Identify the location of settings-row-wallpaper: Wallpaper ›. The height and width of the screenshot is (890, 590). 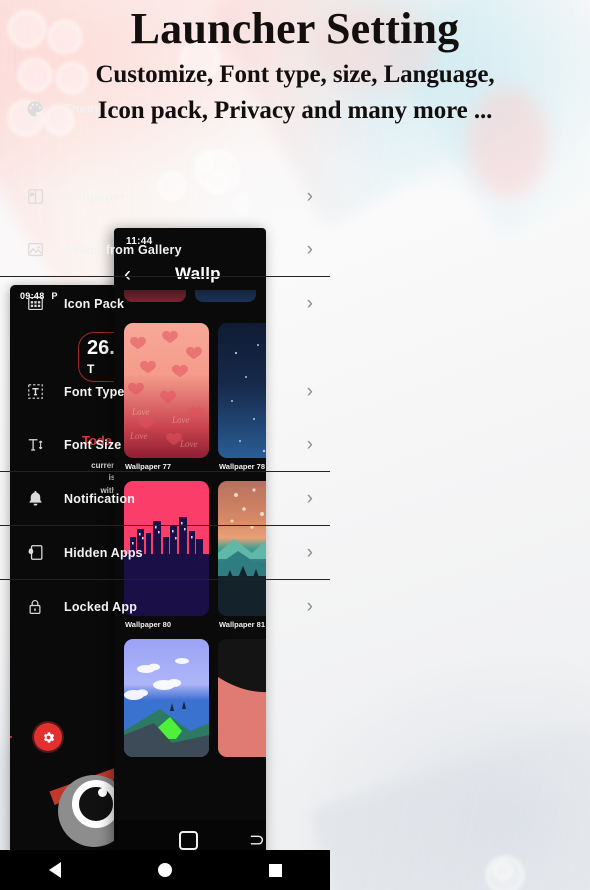
(165, 196).